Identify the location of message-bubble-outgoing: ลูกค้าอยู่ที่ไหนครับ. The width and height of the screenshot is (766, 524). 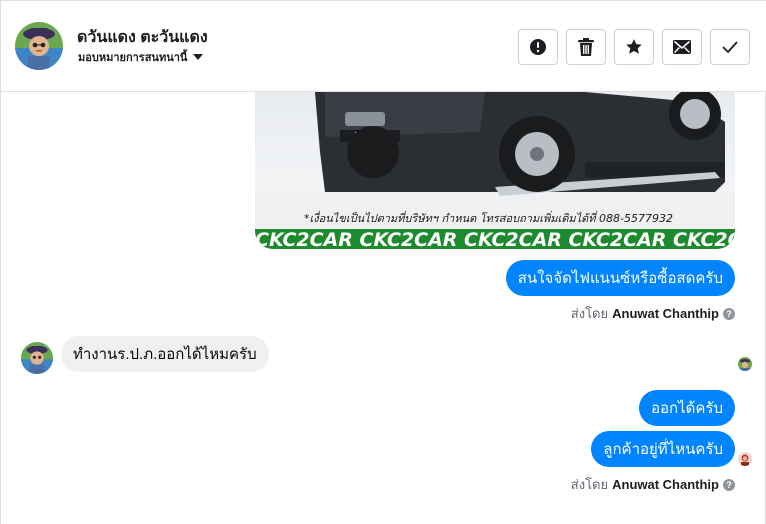
(663, 449).